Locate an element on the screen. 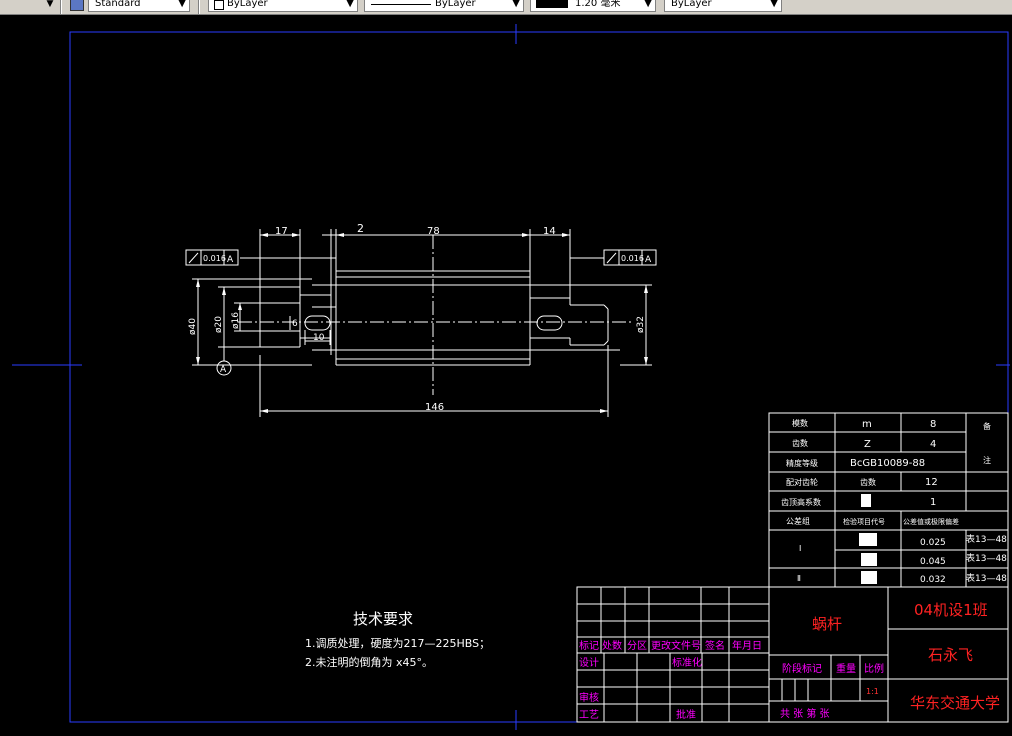 Image resolution: width=1012 pixels, height=736 pixels. param-tol-2: 0.045 is located at coordinates (933, 562).